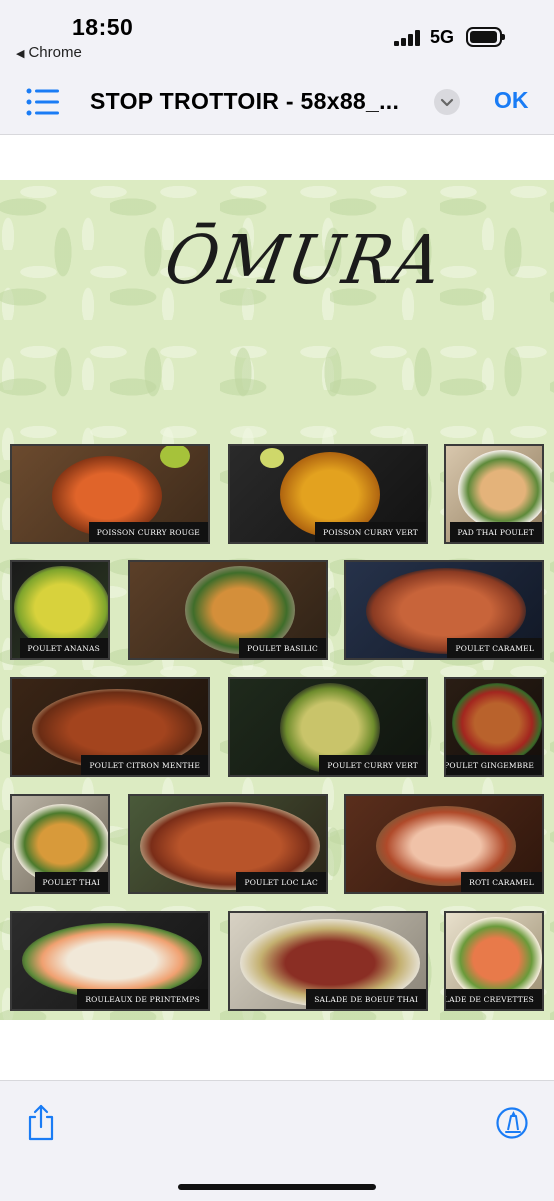 Image resolution: width=554 pixels, height=1201 pixels. Describe the element at coordinates (366, 999) in the screenshot. I see `dish-label: SALADE DE BOEUF THAI` at that location.